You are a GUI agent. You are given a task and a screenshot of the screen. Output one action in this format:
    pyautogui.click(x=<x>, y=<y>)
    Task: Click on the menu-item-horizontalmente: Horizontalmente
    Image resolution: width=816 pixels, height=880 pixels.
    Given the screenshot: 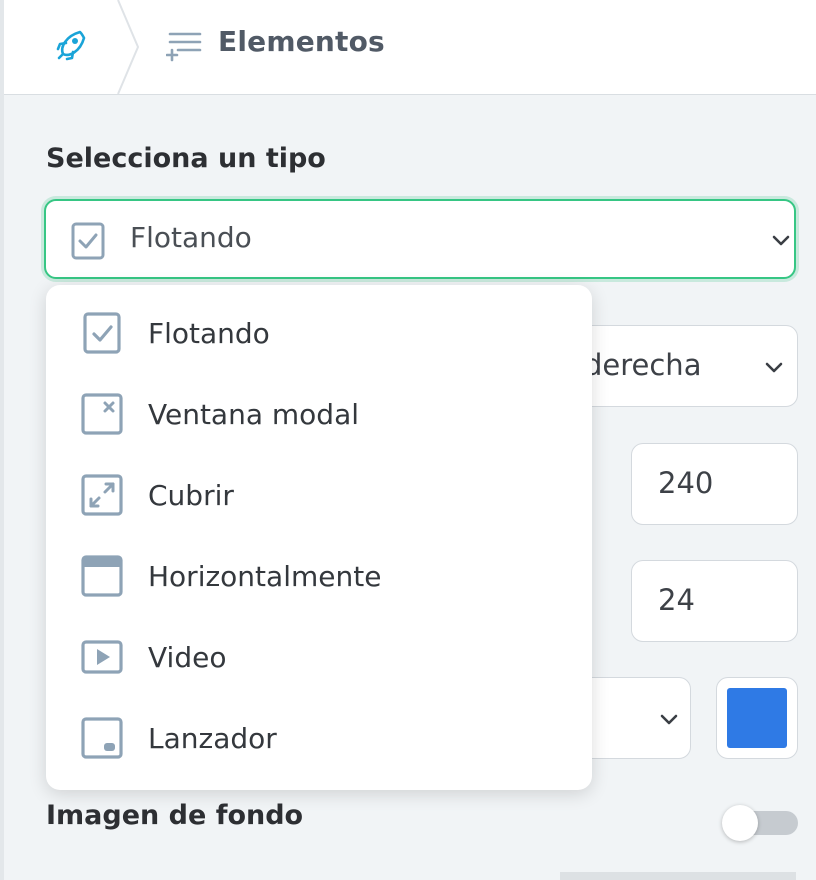 What is the action you would take?
    pyautogui.click(x=319, y=576)
    